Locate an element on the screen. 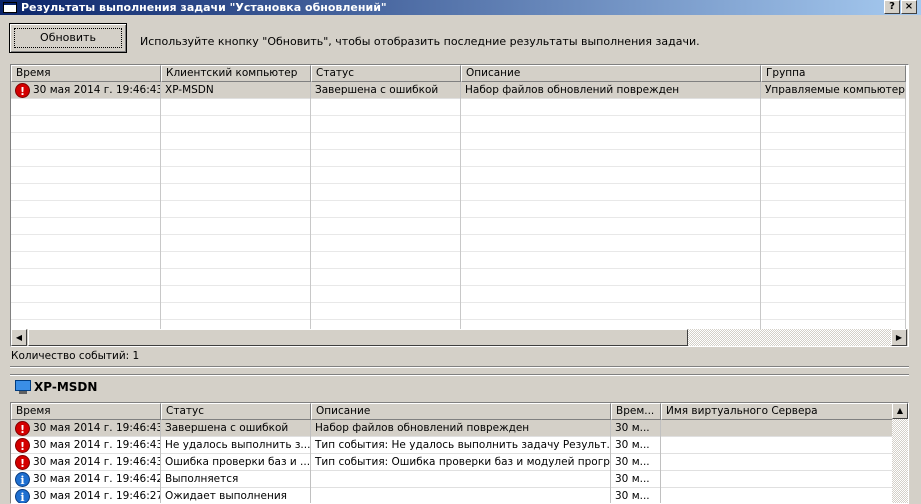  window-icon is located at coordinates (10, 7).